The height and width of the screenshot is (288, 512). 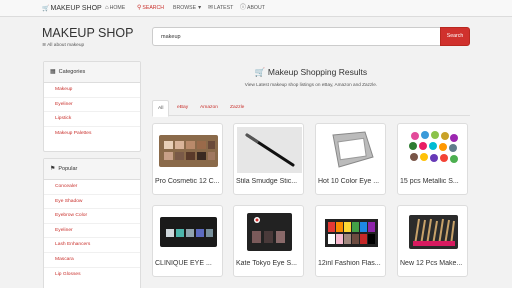 I want to click on category-item: Lipstick, so click(x=92, y=119).